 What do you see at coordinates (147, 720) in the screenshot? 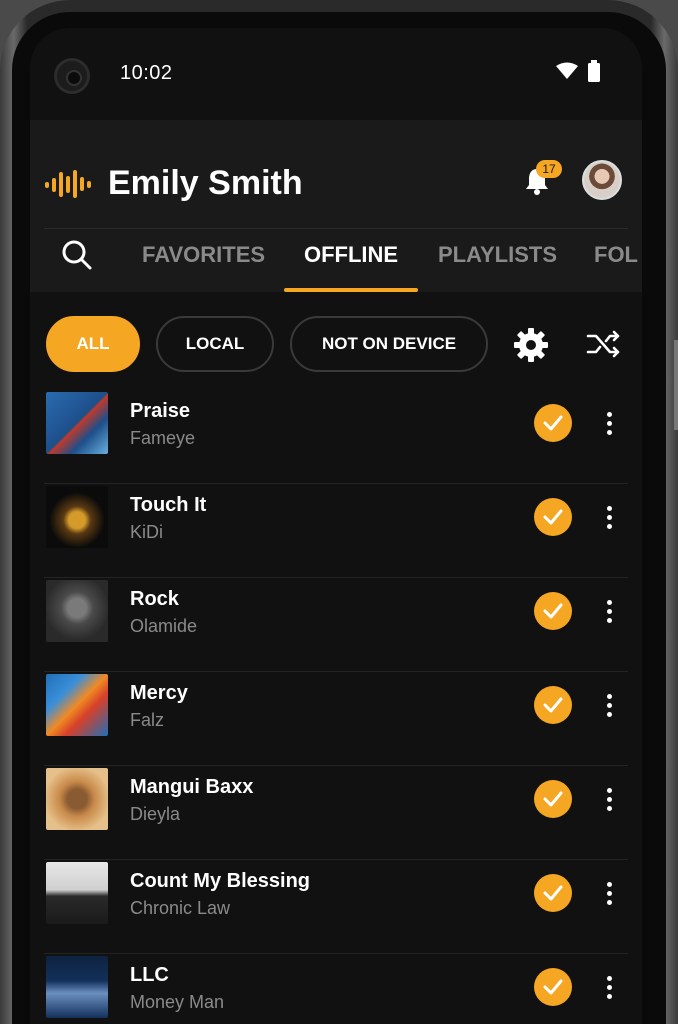
I see `song-artist: Falz` at bounding box center [147, 720].